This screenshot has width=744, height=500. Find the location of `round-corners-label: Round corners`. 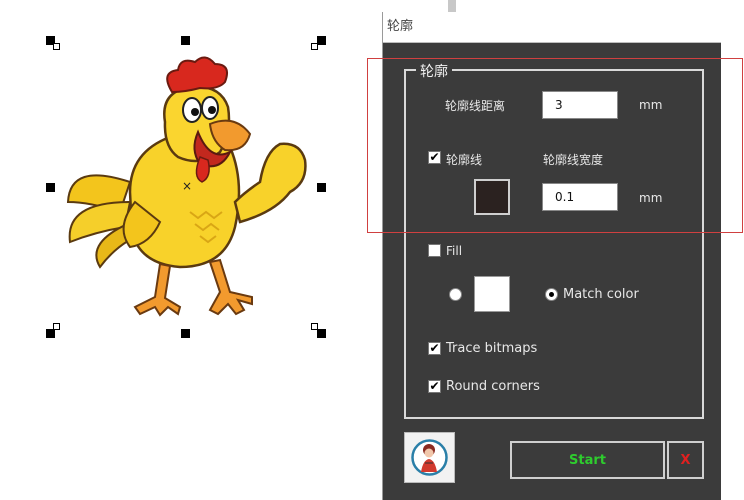

round-corners-label: Round corners is located at coordinates (493, 386).